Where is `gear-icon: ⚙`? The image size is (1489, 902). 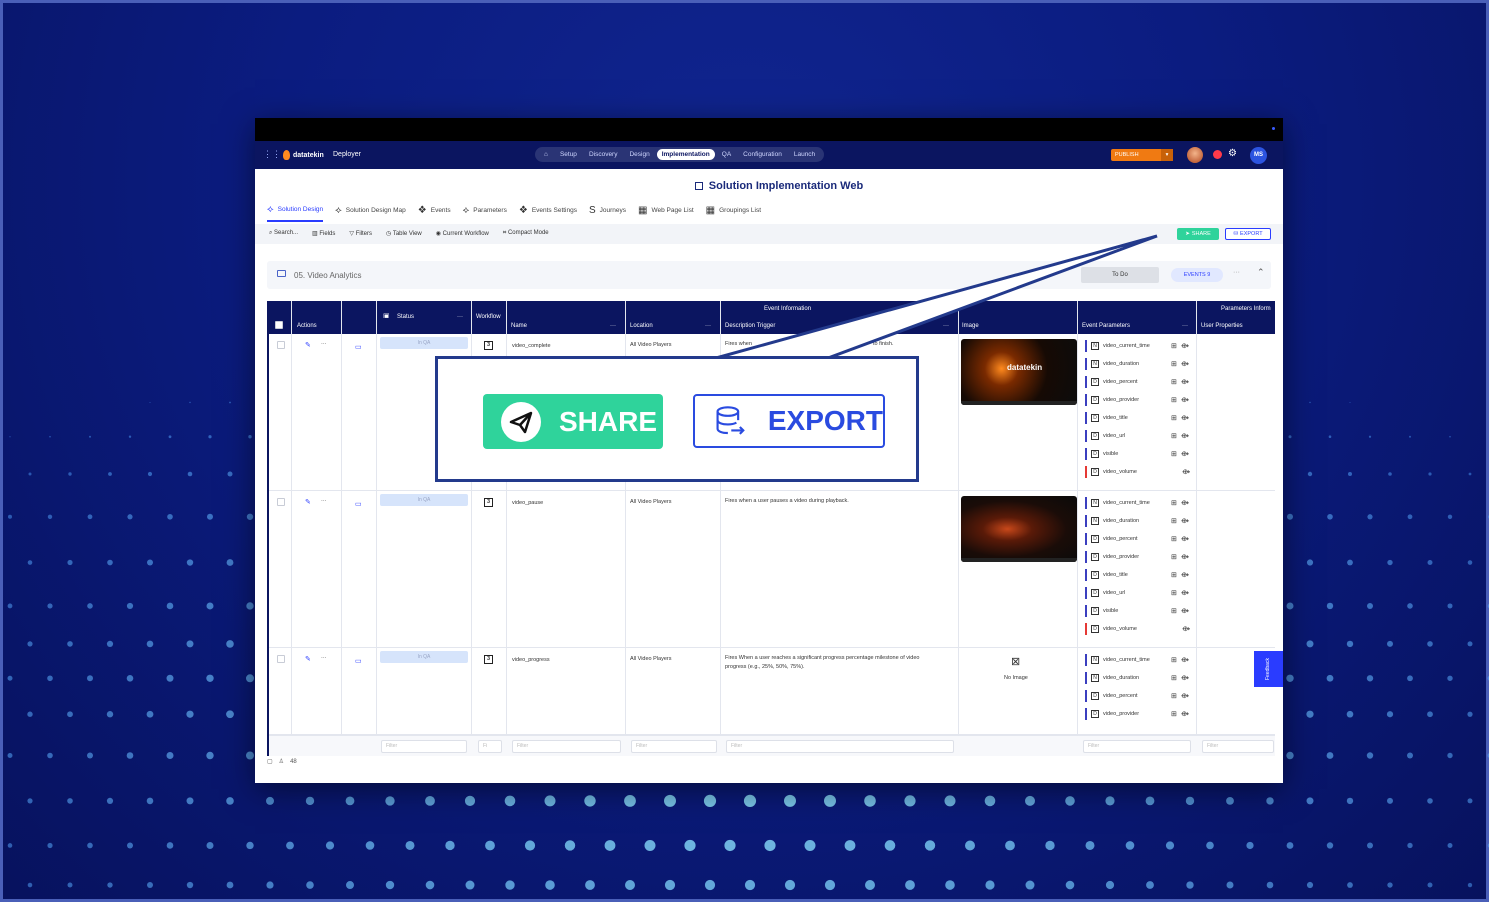 gear-icon: ⚙ is located at coordinates (1232, 153).